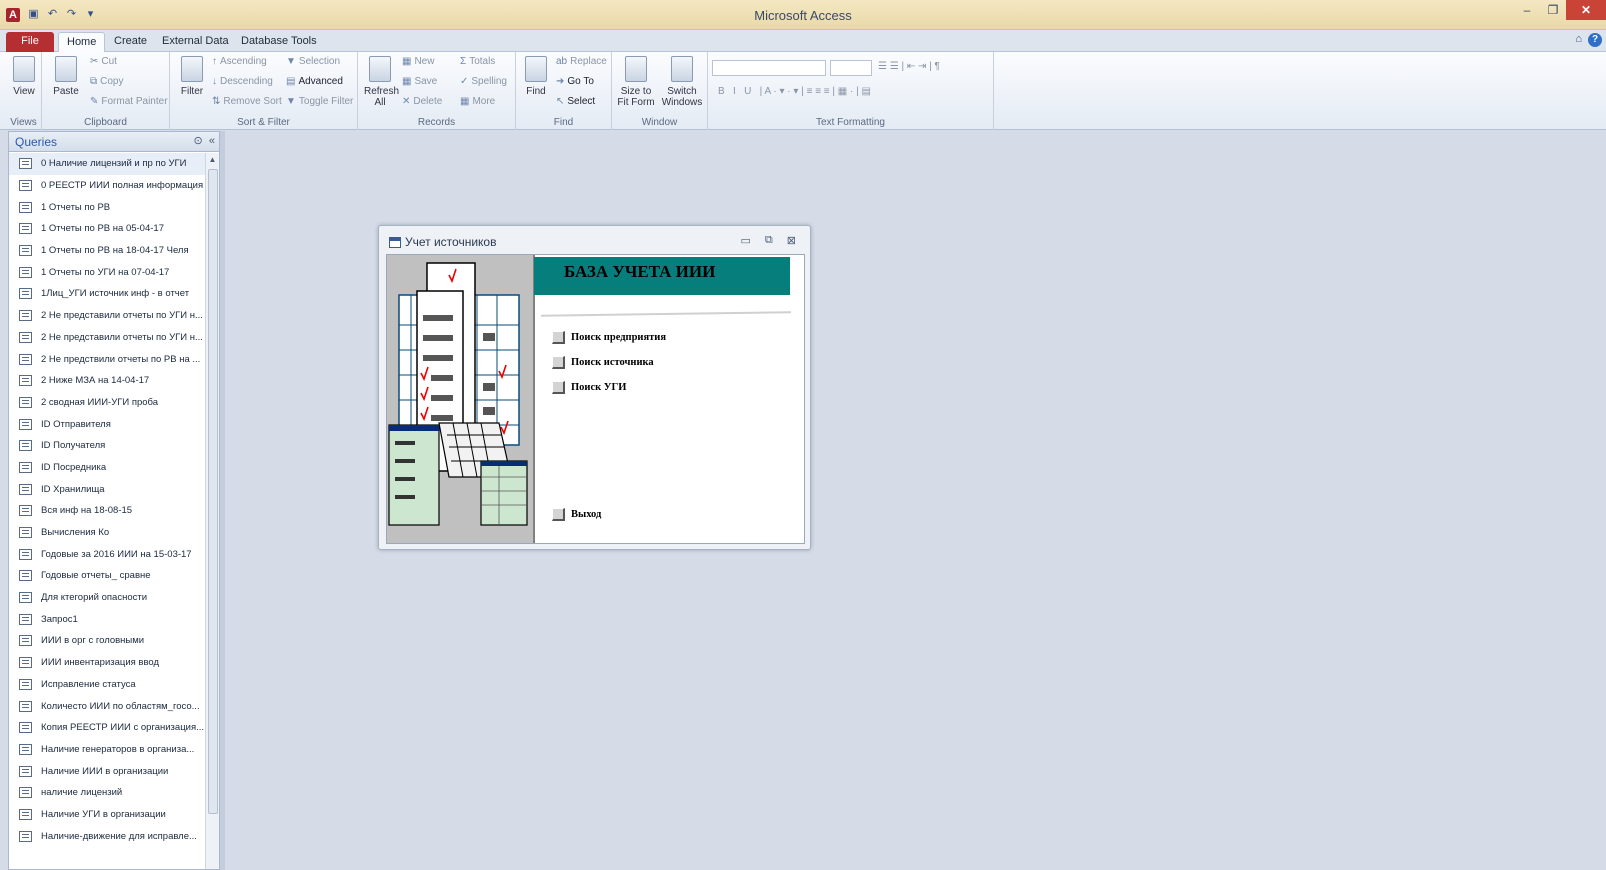 This screenshot has width=1606, height=870. What do you see at coordinates (769, 68) in the screenshot?
I see `font-name-dropdown` at bounding box center [769, 68].